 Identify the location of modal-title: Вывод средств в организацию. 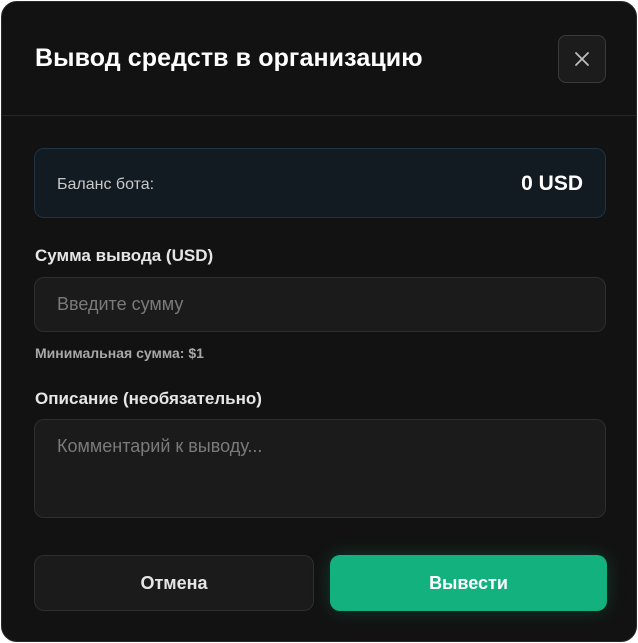
(229, 58).